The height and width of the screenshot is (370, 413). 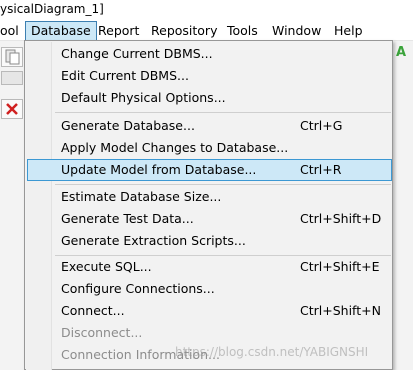 I want to click on menu-report: Report, so click(x=118, y=31).